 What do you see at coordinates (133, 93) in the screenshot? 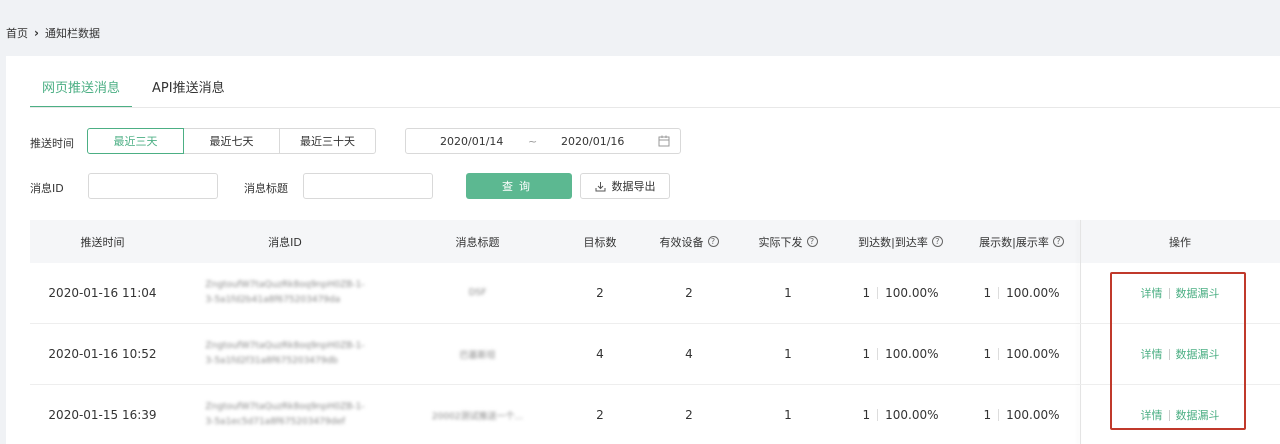
I see `tab-bar: 网页推送消息 API推送消息` at bounding box center [133, 93].